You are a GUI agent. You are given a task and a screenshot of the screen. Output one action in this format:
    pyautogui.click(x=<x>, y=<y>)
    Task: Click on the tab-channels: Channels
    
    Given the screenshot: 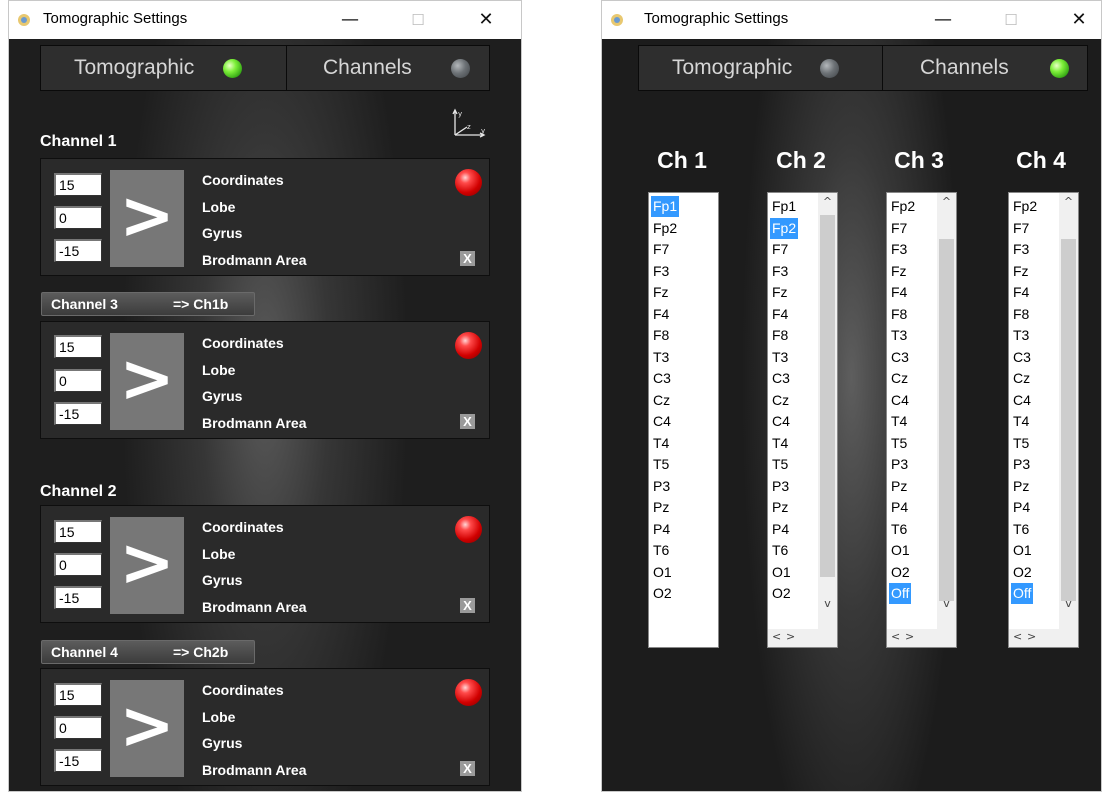 What is the action you would take?
    pyautogui.click(x=985, y=68)
    